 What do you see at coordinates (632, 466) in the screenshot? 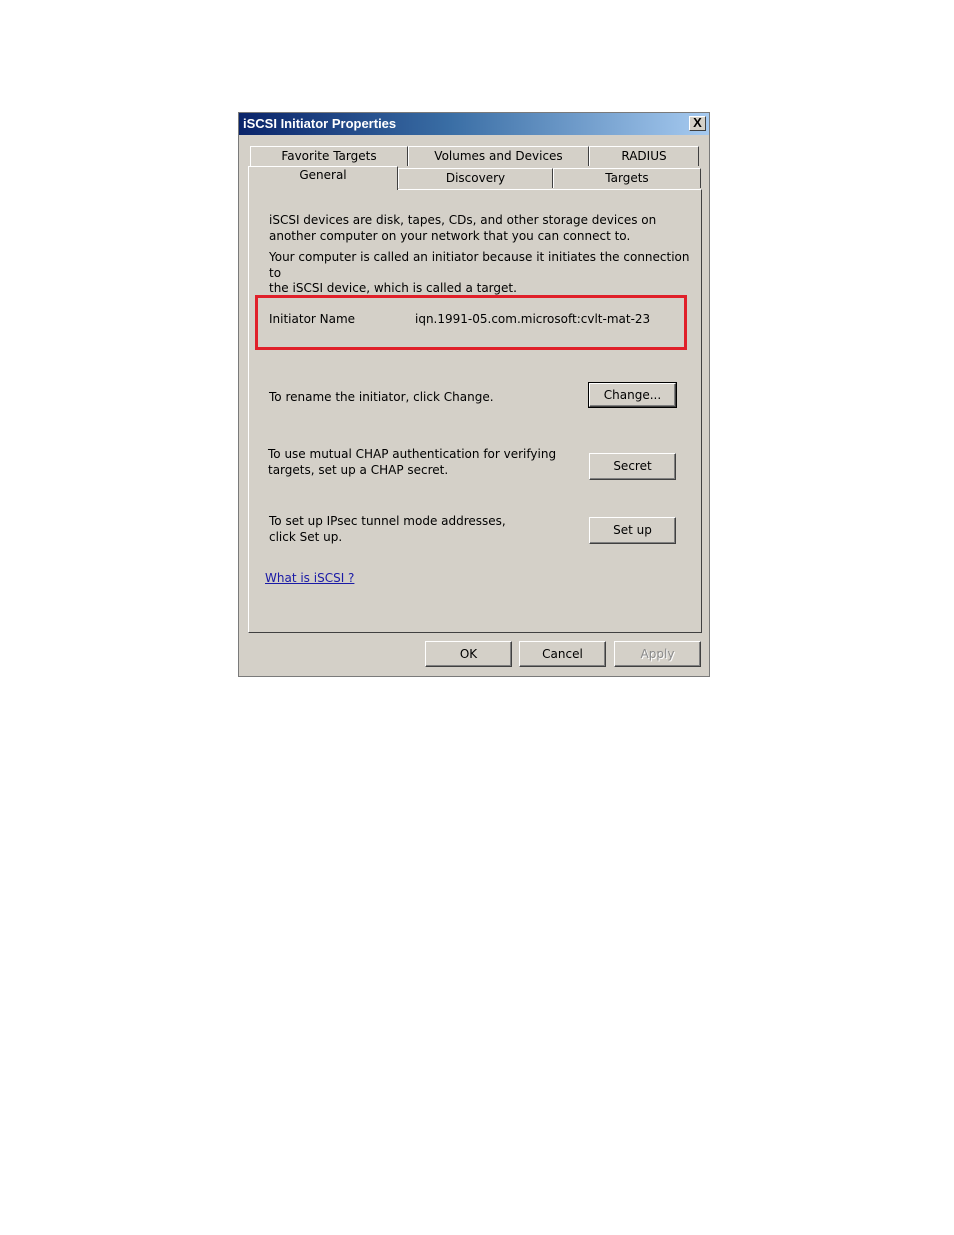
I see `secret-button: Secret` at bounding box center [632, 466].